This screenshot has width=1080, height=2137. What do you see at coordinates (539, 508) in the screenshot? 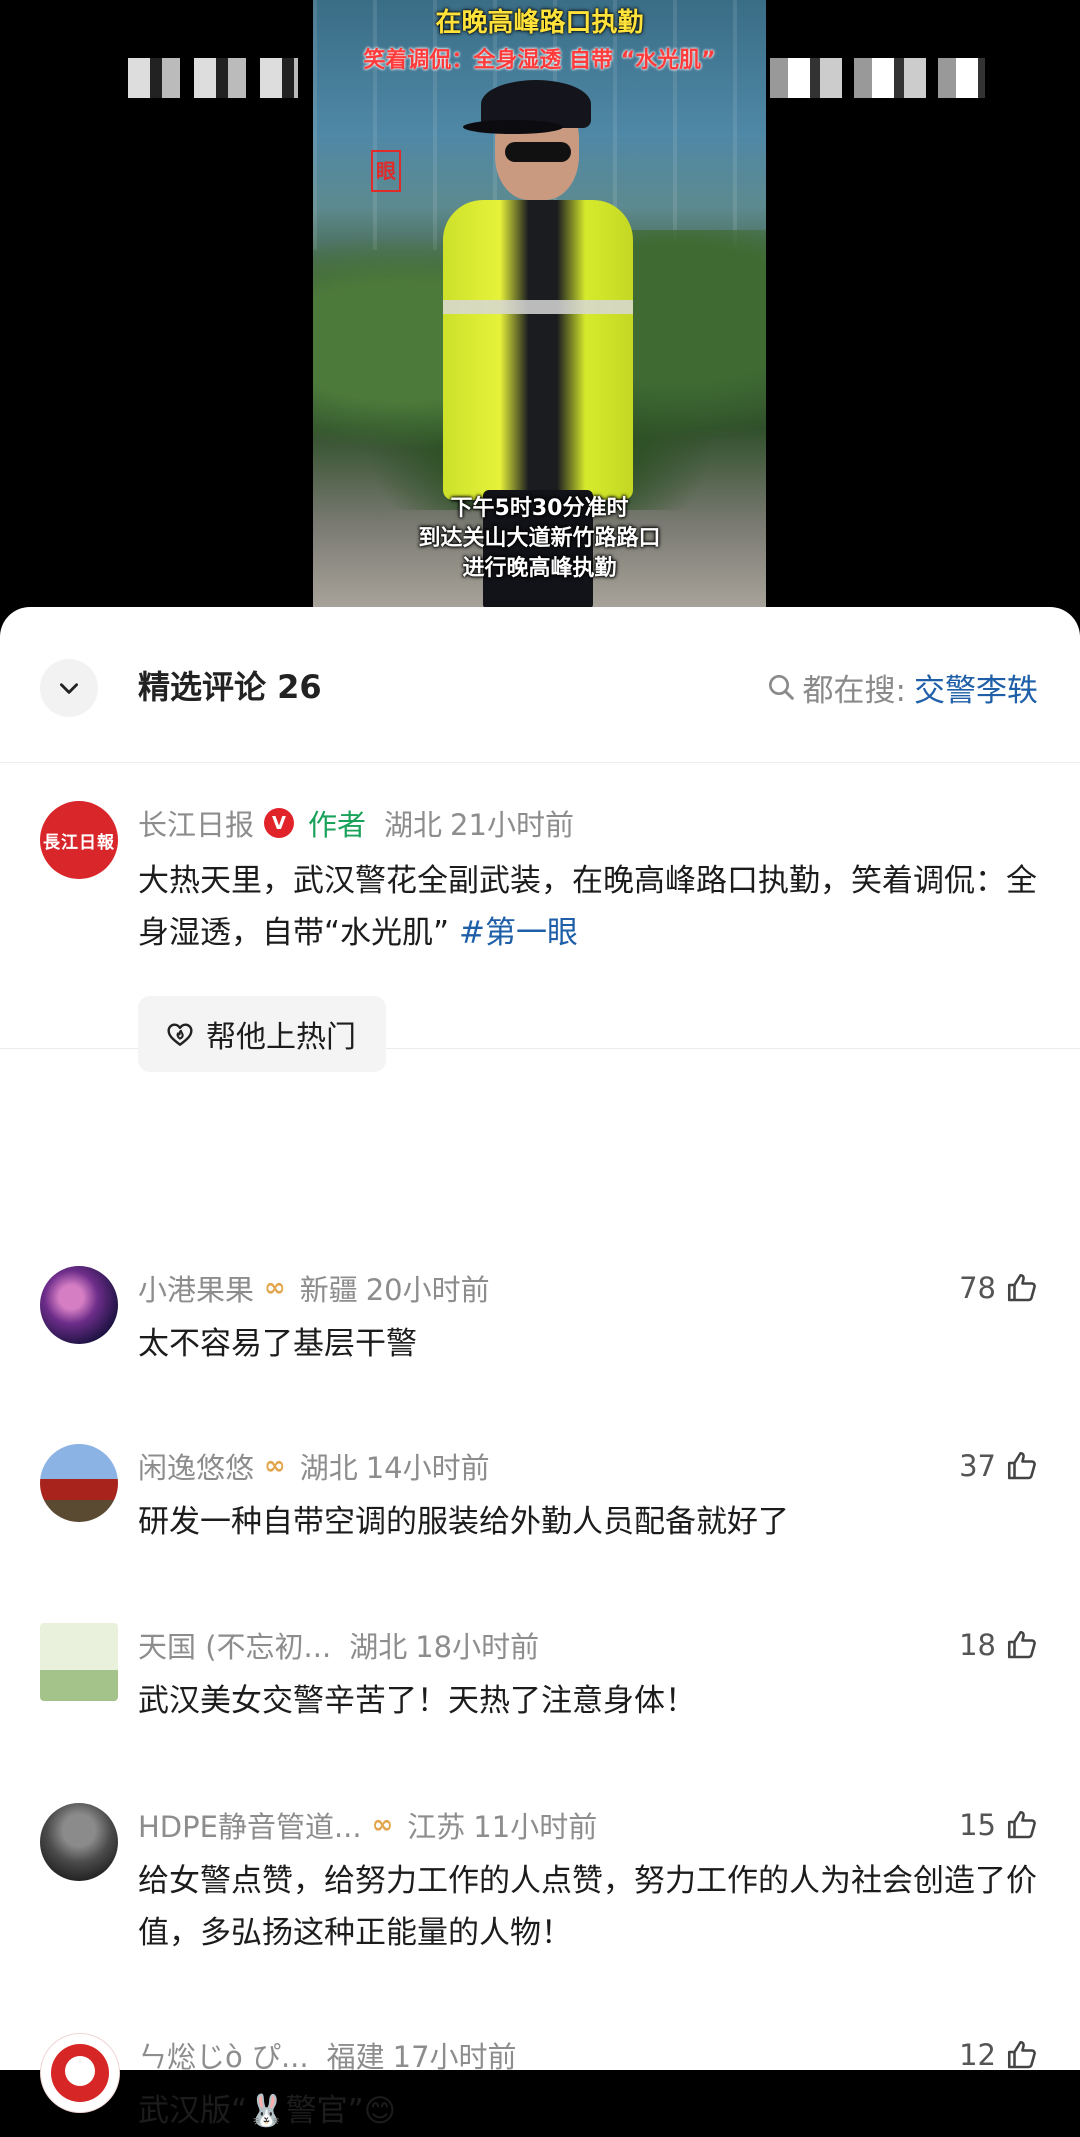
I see `video-caption-line: 下午5时30分准时` at bounding box center [539, 508].